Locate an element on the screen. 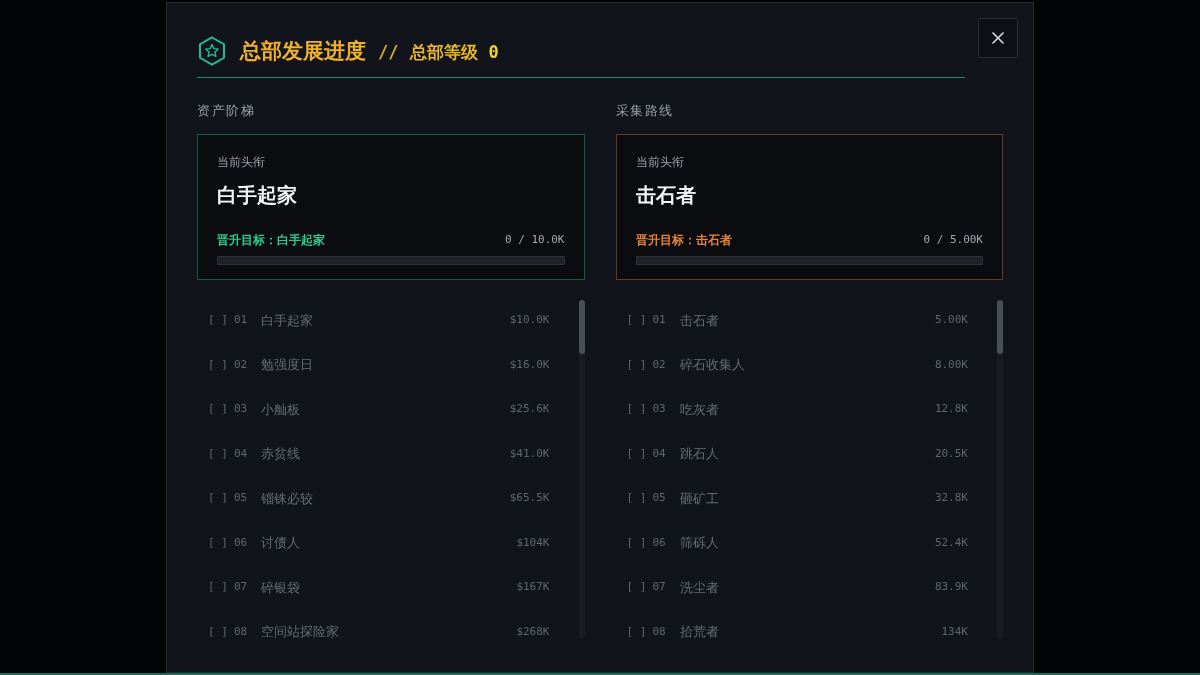 The width and height of the screenshot is (1200, 675). rank-requirement: $104K is located at coordinates (533, 542).